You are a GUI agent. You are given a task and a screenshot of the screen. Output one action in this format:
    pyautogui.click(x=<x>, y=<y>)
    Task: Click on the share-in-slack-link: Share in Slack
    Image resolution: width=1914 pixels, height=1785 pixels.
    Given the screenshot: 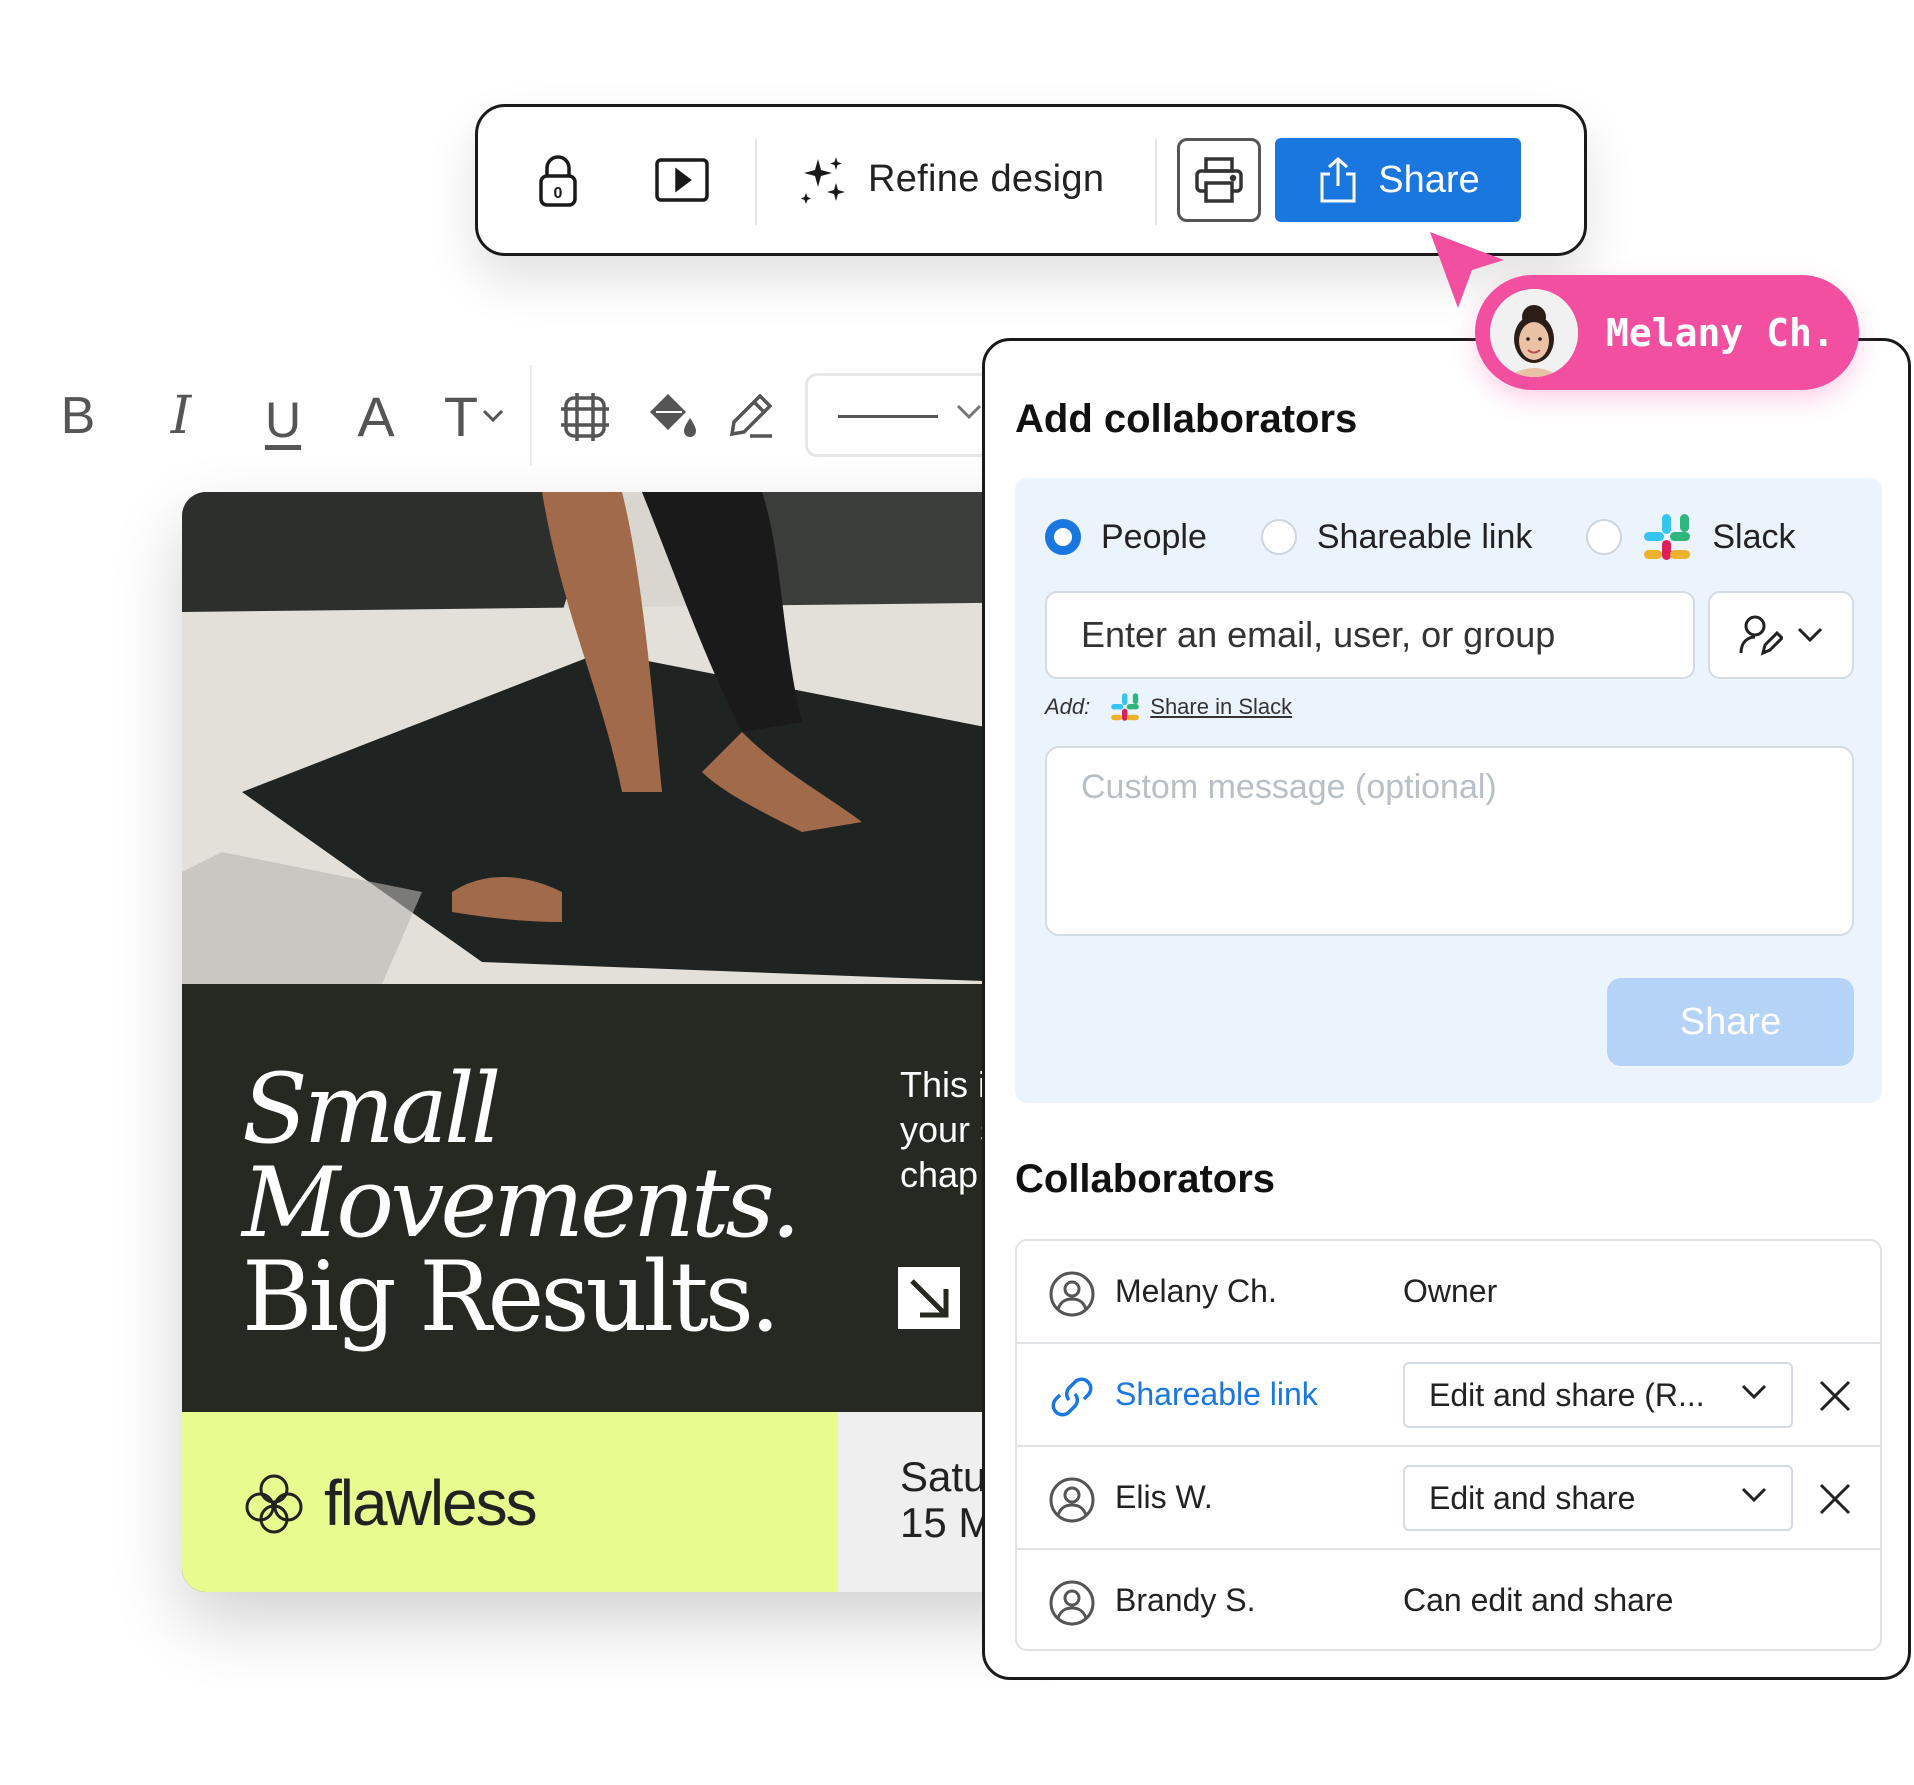 What is the action you would take?
    pyautogui.click(x=1221, y=707)
    